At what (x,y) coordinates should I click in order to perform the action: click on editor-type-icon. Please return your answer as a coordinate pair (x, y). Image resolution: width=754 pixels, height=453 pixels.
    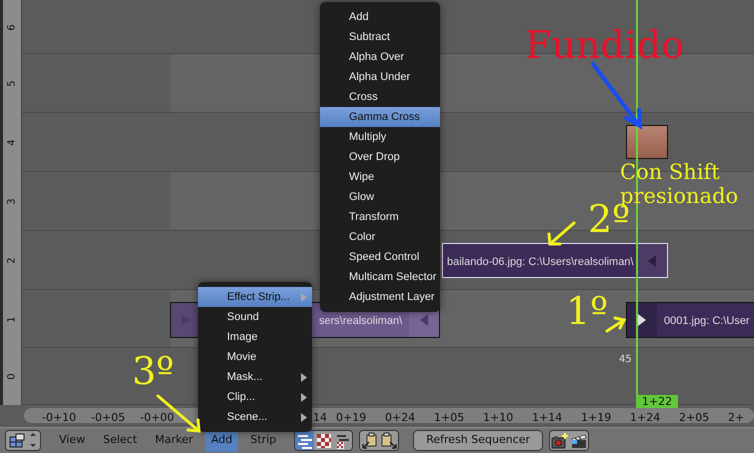
    Looking at the image, I should click on (23, 440).